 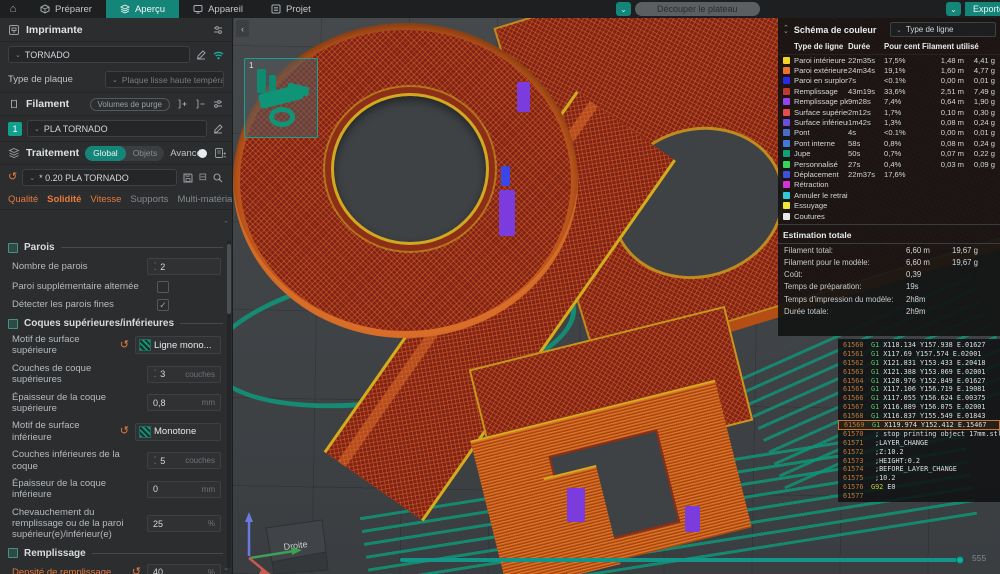 I want to click on gcode-line: 61577, so click(x=919, y=495).